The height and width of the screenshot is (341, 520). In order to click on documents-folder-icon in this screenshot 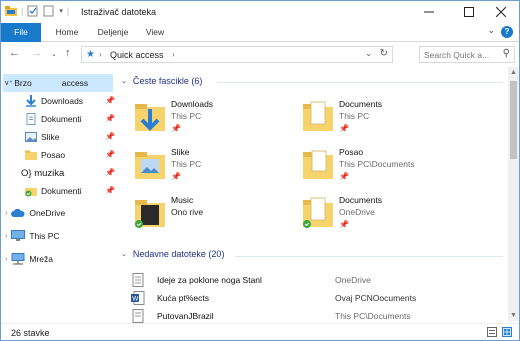, I will do `click(318, 116)`.